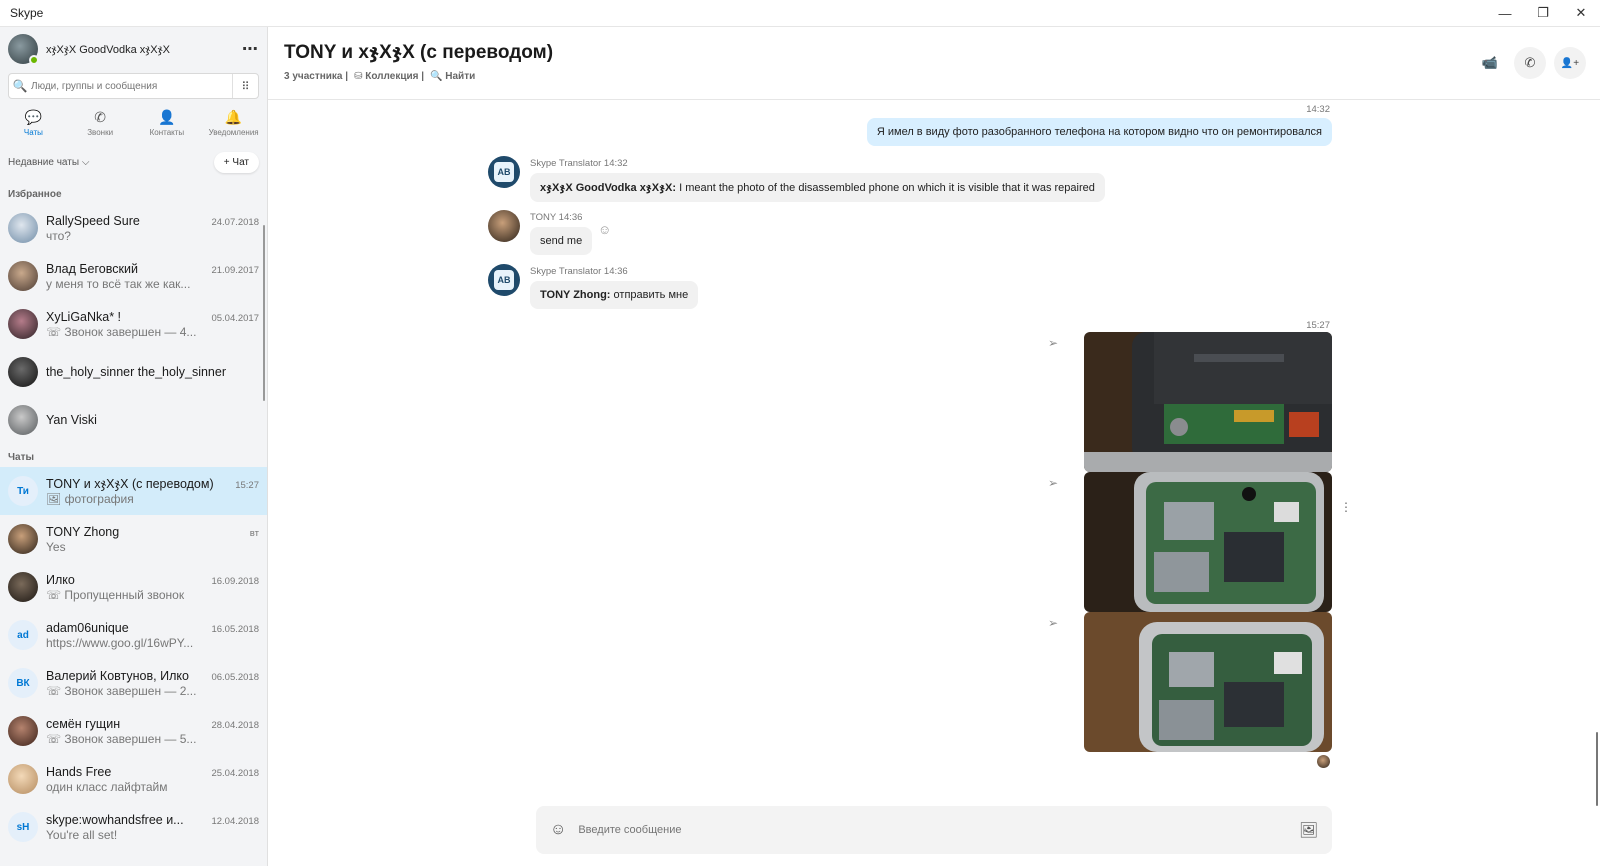  Describe the element at coordinates (133, 539) in the screenshot. I see `list-item: TONY Zhong вт Yes` at that location.